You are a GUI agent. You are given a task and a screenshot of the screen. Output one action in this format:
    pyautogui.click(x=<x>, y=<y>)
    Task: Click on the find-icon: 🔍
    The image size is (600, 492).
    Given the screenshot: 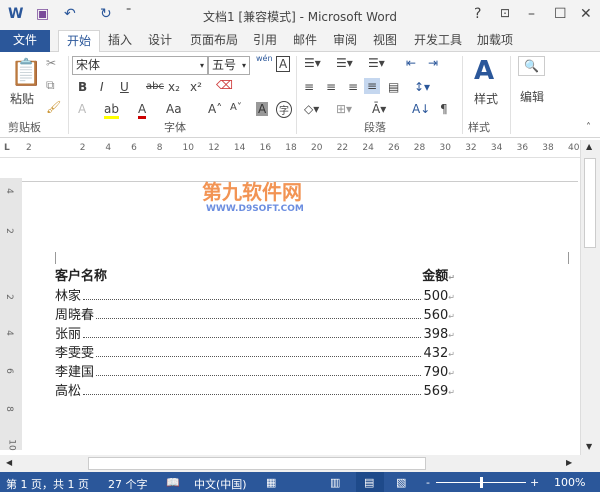 What is the action you would take?
    pyautogui.click(x=531, y=66)
    